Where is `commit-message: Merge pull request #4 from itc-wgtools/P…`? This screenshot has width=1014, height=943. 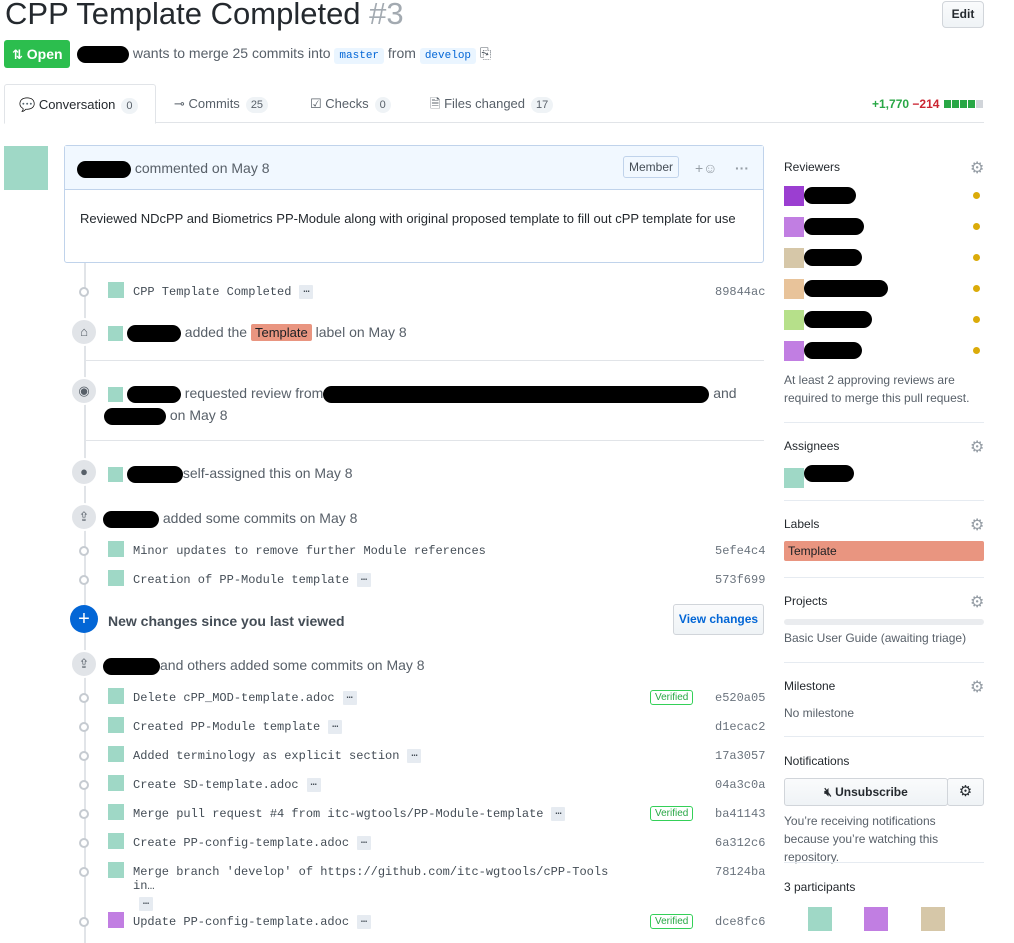
commit-message: Merge pull request #4 from itc-wgtools/P… is located at coordinates (349, 814).